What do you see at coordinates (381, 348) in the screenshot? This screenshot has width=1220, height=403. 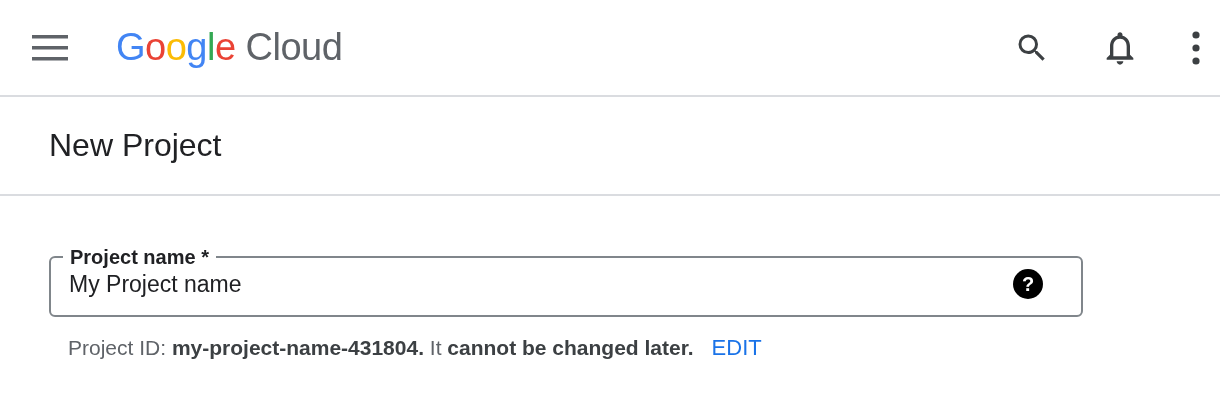 I see `project-id-hint: Project ID: my-project-name-431804. It cannot be changed later.` at bounding box center [381, 348].